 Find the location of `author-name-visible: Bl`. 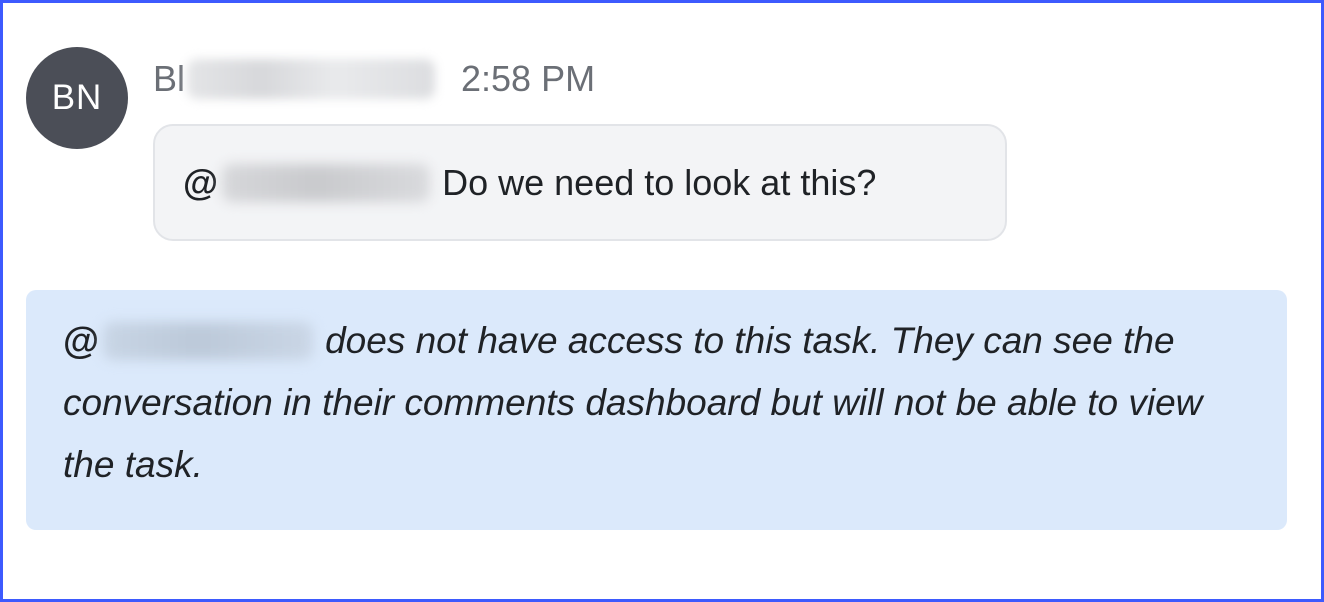

author-name-visible: Bl is located at coordinates (169, 78).